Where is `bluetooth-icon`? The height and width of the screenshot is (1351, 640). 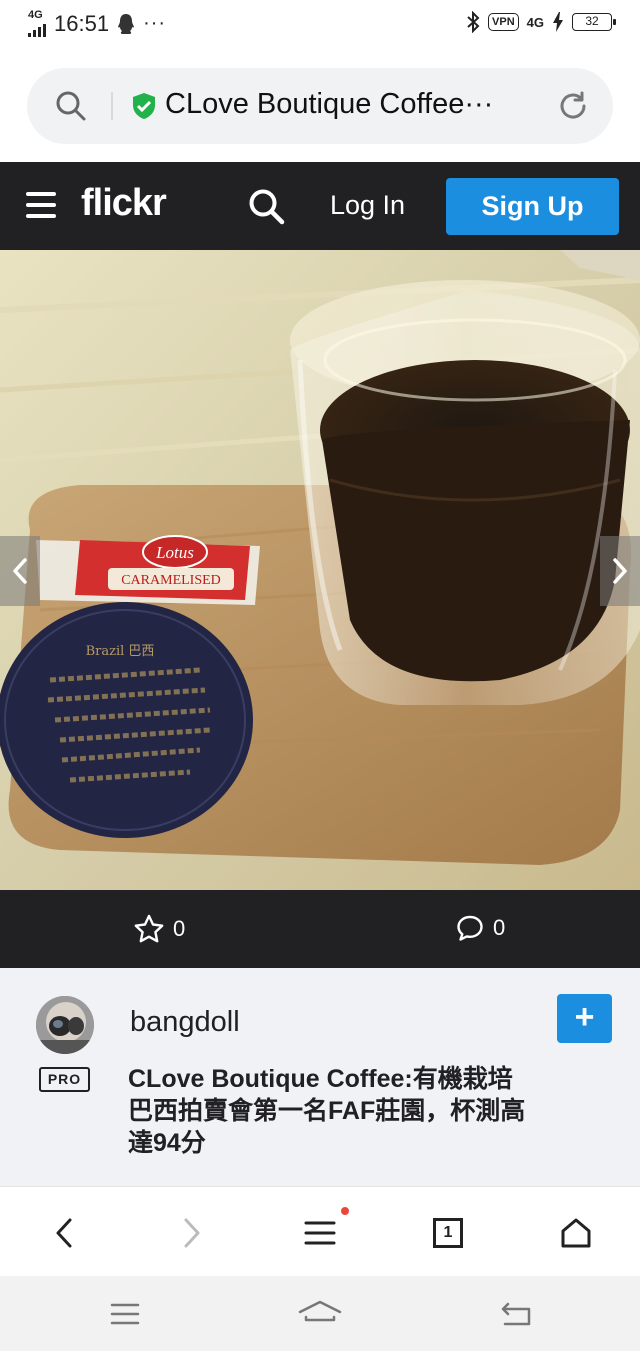 bluetooth-icon is located at coordinates (473, 22).